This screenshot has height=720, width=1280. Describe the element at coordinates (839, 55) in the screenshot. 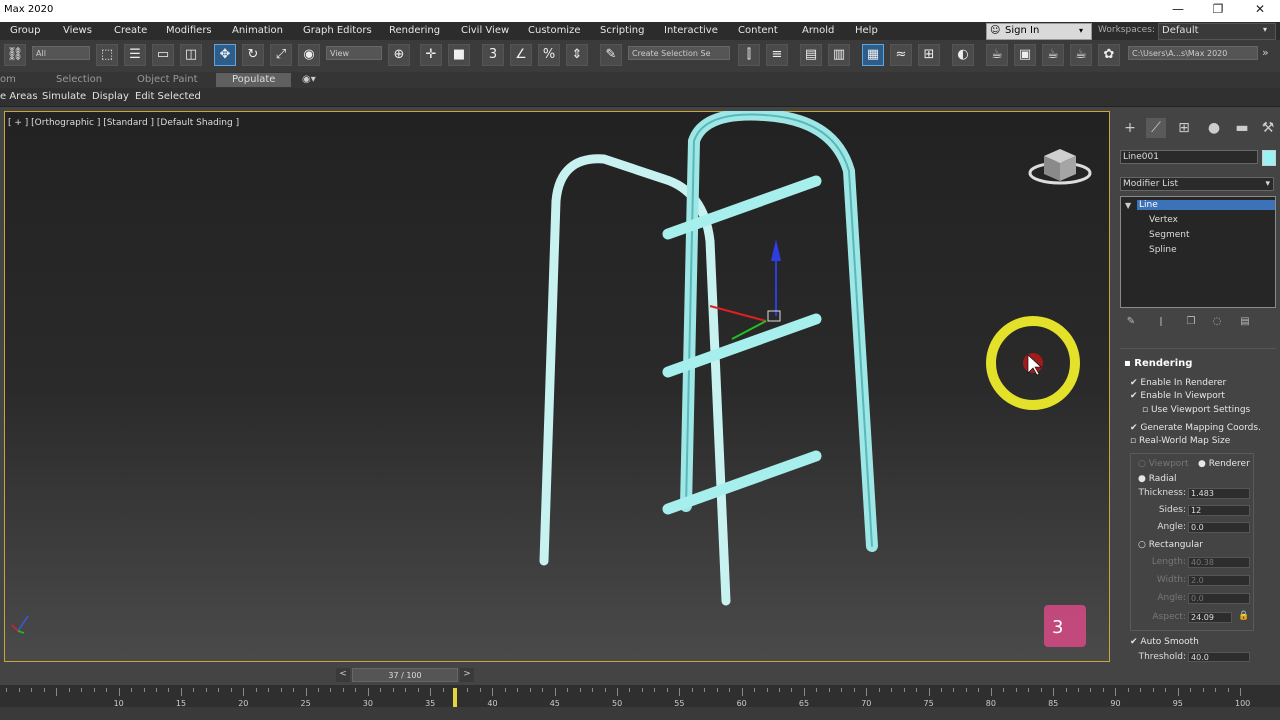

I see `layer-explorer-icon: ▥` at that location.